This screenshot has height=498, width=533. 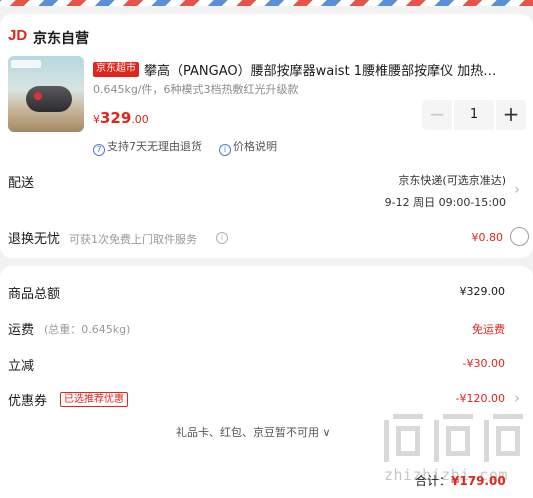 What do you see at coordinates (94, 399) in the screenshot?
I see `coupon-tag: 已选推荐优惠` at bounding box center [94, 399].